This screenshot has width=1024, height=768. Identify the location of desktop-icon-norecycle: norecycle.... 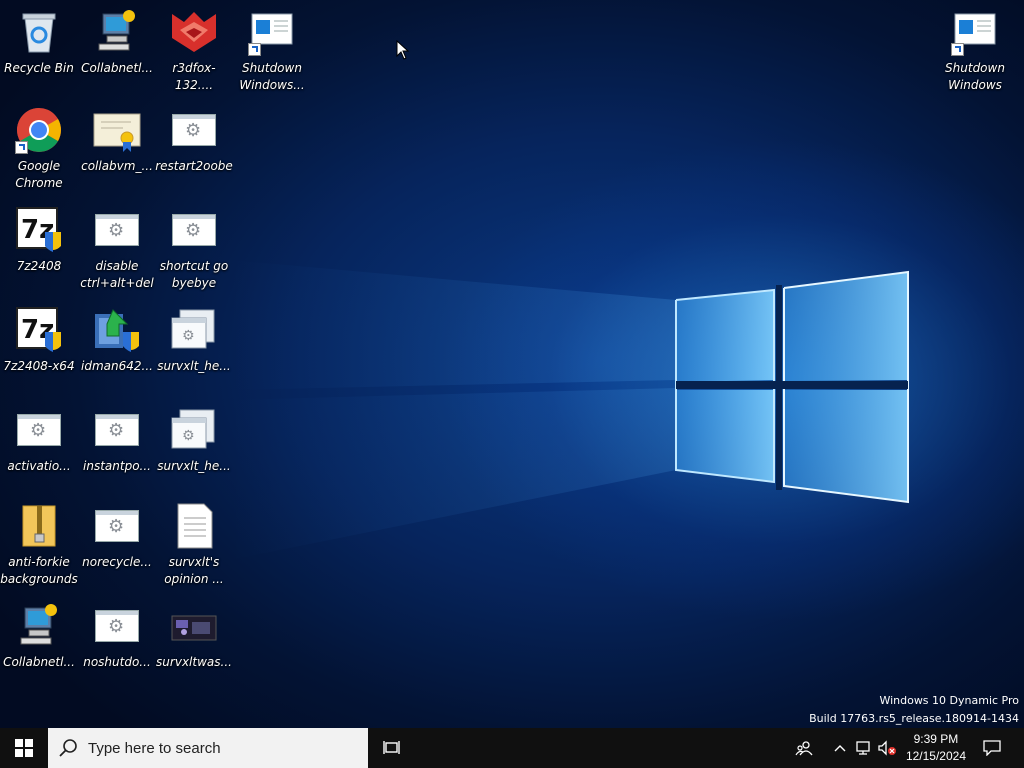
(117, 542).